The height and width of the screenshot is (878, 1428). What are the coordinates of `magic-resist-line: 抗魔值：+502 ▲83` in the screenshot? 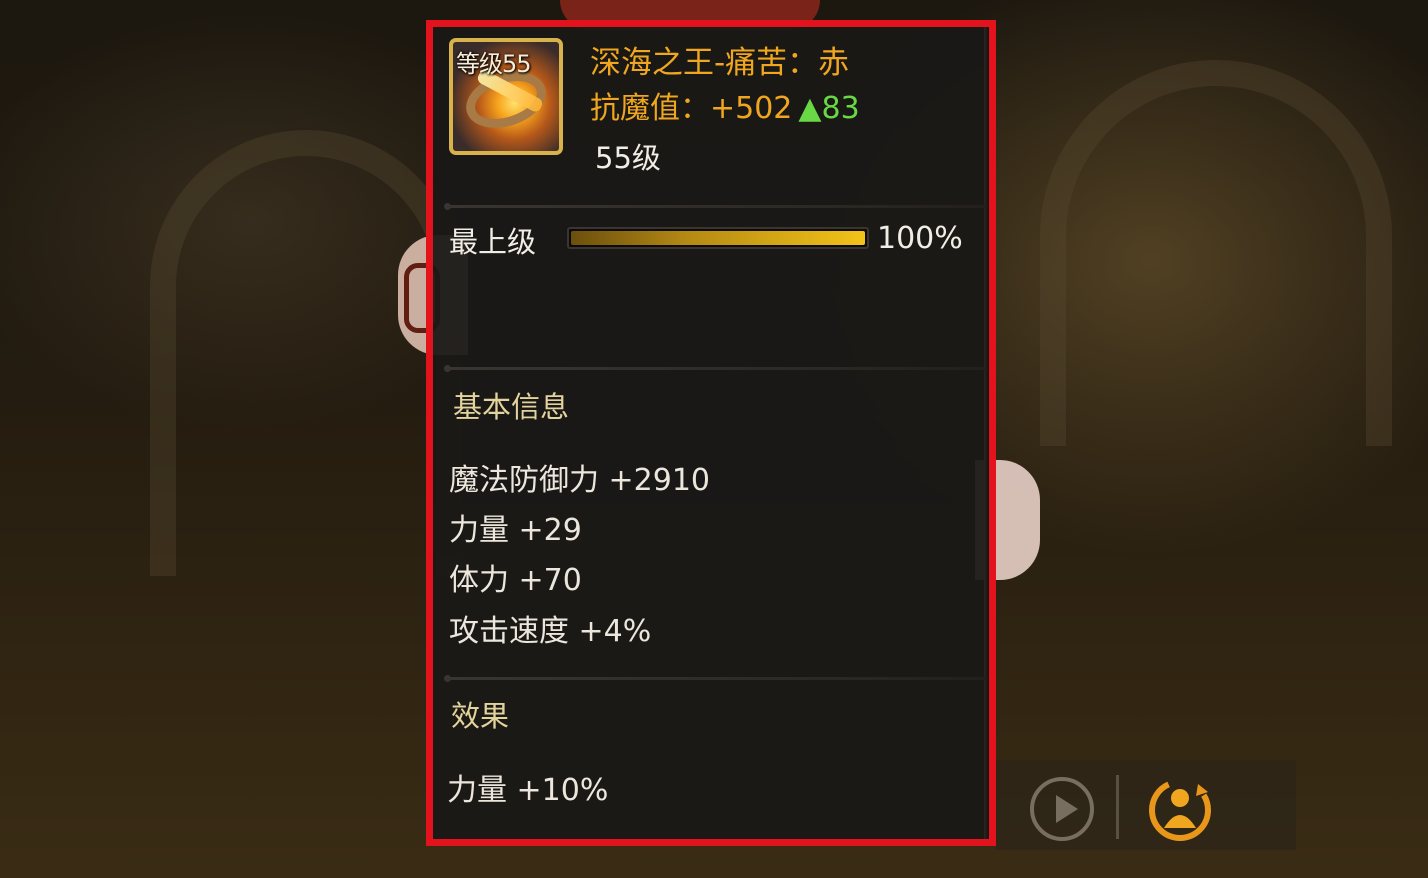 It's located at (725, 105).